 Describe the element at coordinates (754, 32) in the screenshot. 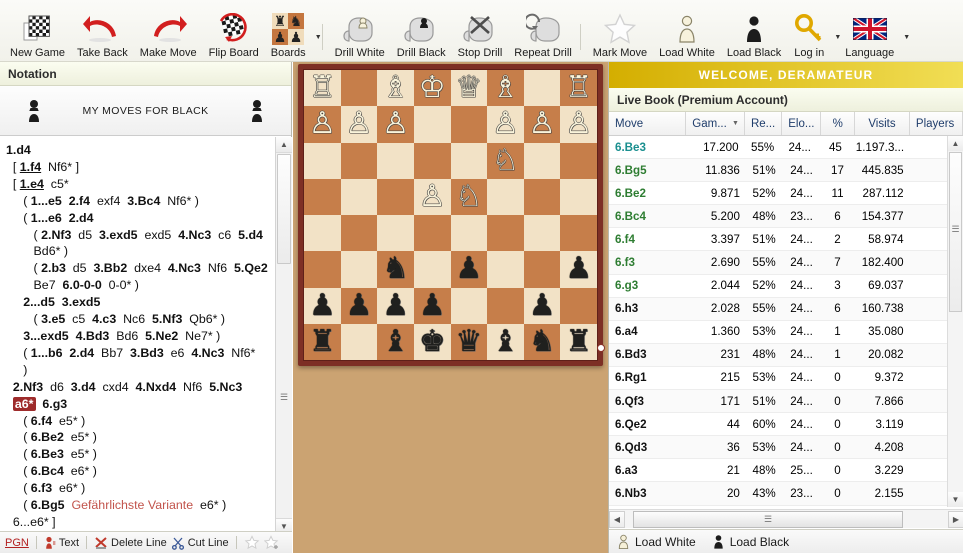

I see `toolbar-button-load-black: Load Black` at that location.